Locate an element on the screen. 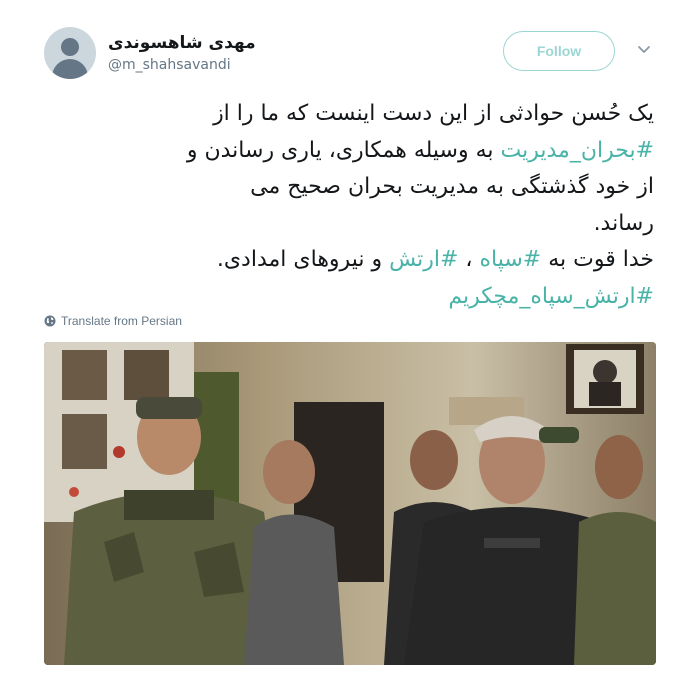 This screenshot has height=674, width=691. tweet-text-segment: ، is located at coordinates (469, 259).